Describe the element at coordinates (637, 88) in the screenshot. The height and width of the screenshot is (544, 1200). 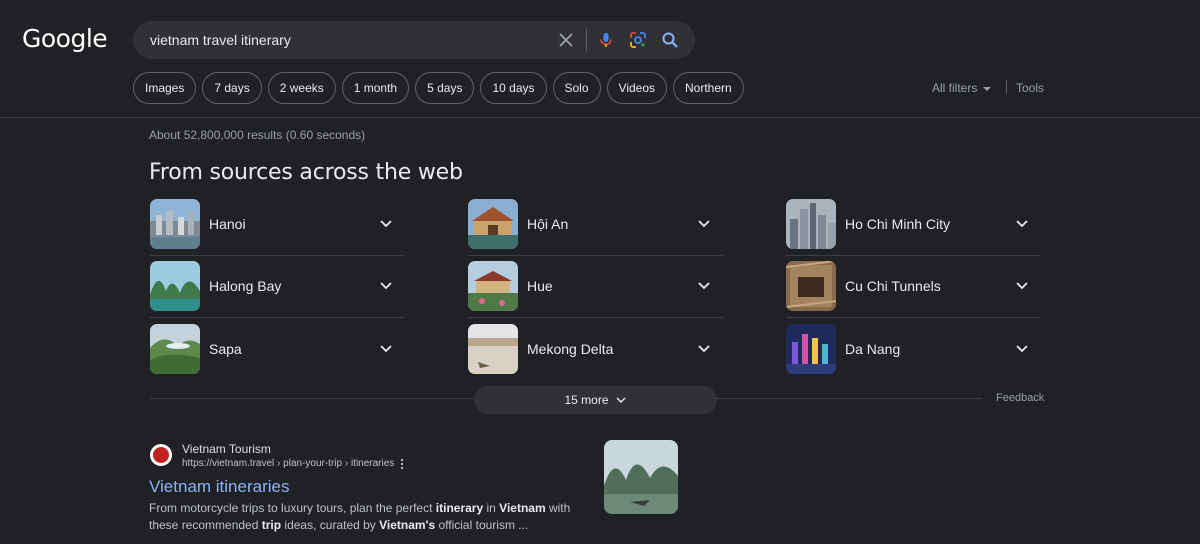
I see `chip-videos: Videos` at that location.